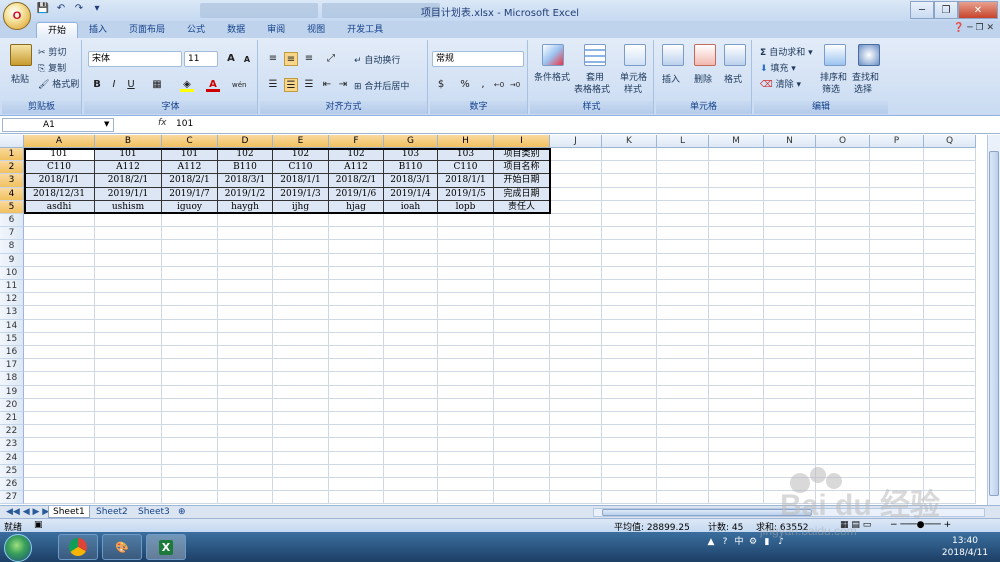 Image resolution: width=1000 pixels, height=562 pixels. What do you see at coordinates (790, 432) in the screenshot?
I see `cell-N22` at bounding box center [790, 432].